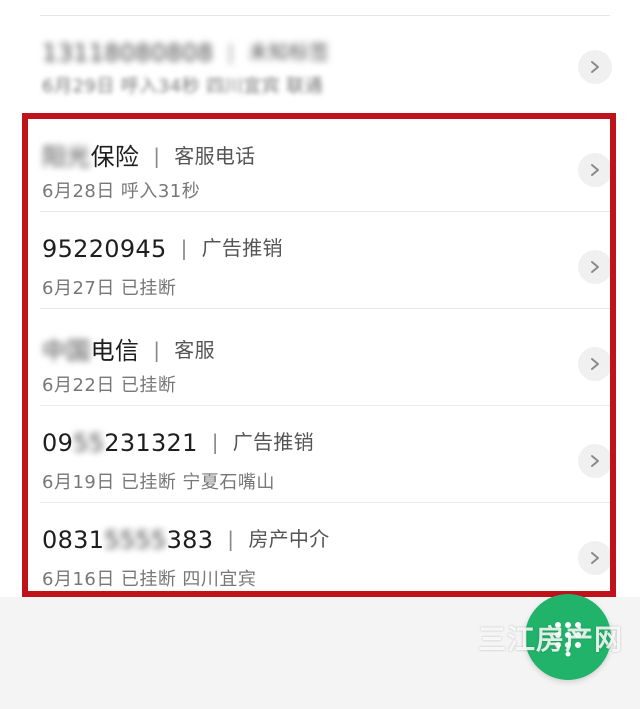 The image size is (640, 709). I want to click on call-number-redacted: 5555, so click(135, 540).